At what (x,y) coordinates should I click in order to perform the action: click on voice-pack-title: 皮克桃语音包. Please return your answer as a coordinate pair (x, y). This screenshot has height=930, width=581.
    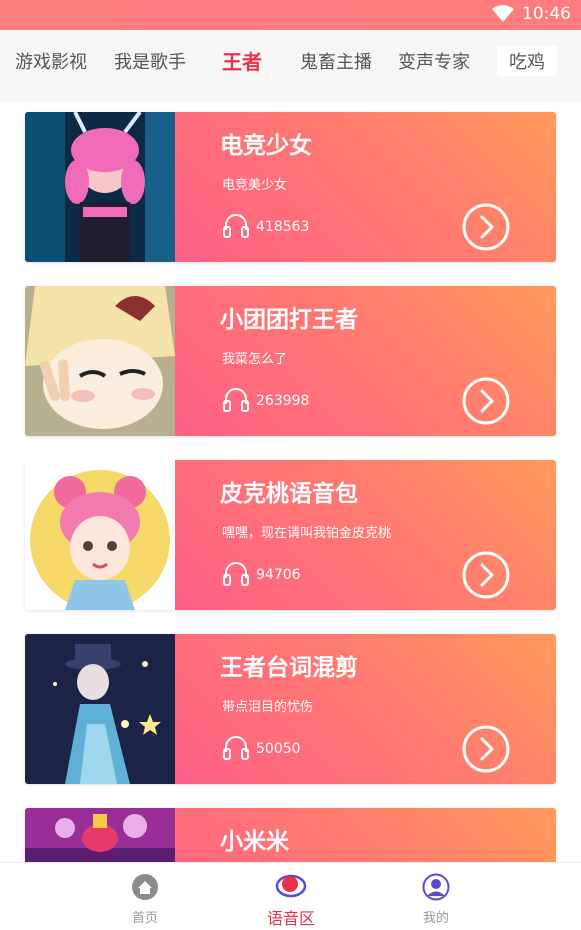
    Looking at the image, I should click on (289, 494).